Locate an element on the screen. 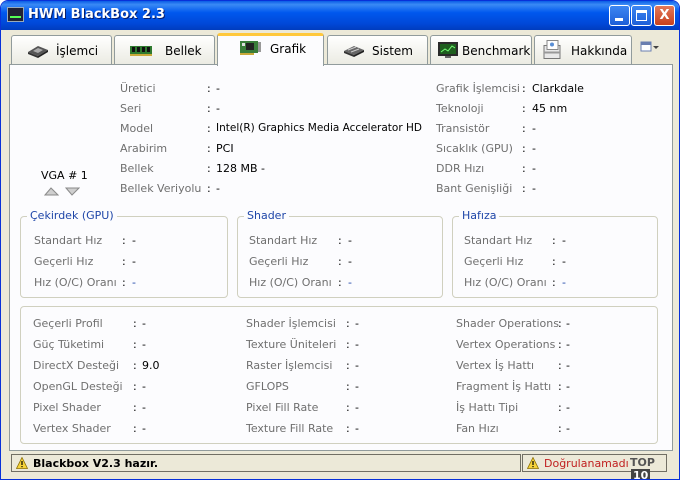 This screenshot has height=480, width=680. tab-overflow-icon is located at coordinates (649, 46).